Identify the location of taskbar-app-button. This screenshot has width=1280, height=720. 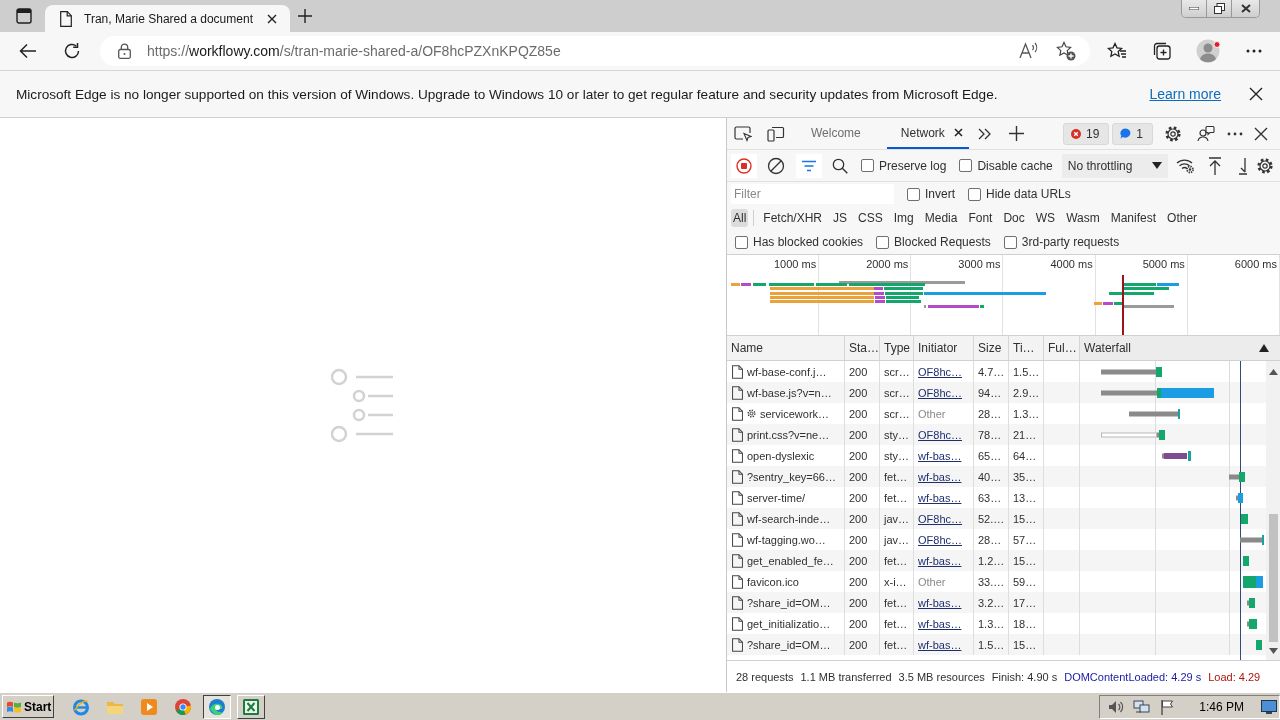
(217, 706).